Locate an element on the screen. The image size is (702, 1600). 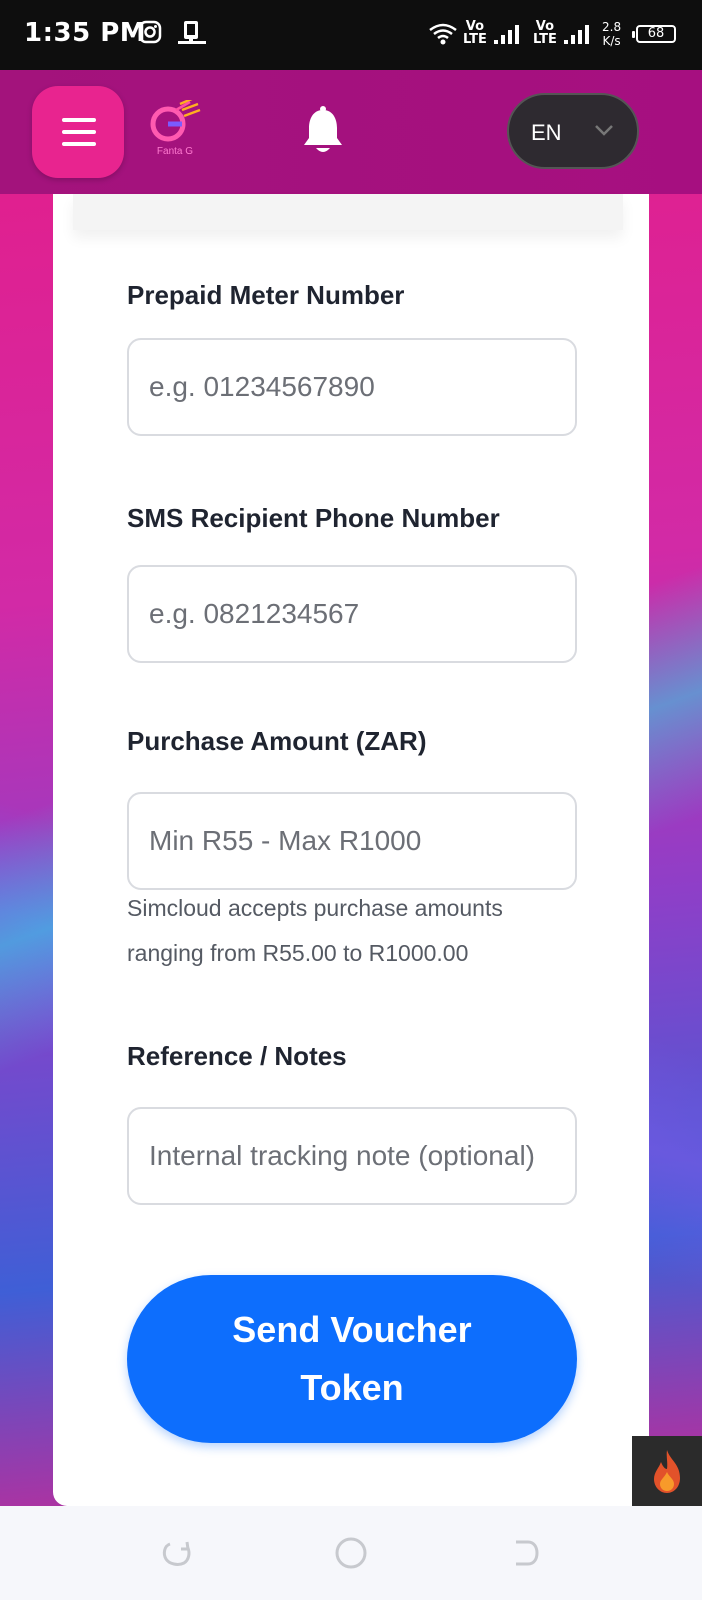
meter-number-label: Prepaid Meter Number is located at coordinates (266, 295).